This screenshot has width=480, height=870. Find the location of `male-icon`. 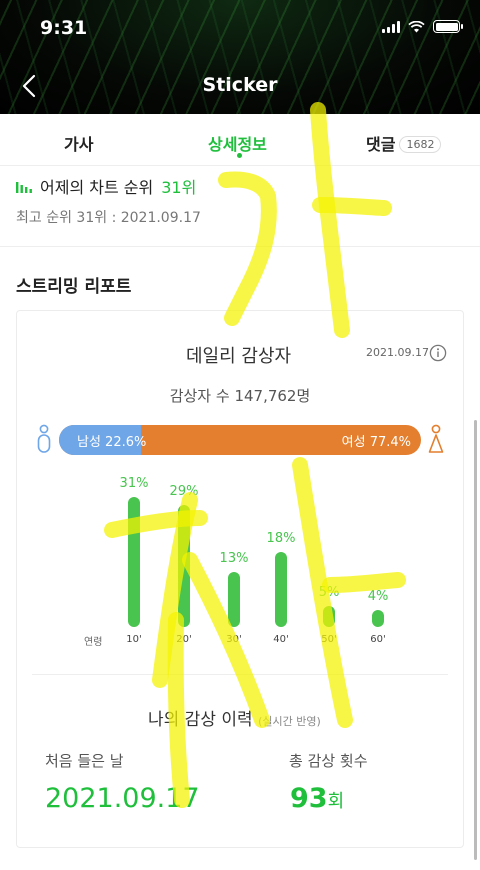

male-icon is located at coordinates (44, 438).